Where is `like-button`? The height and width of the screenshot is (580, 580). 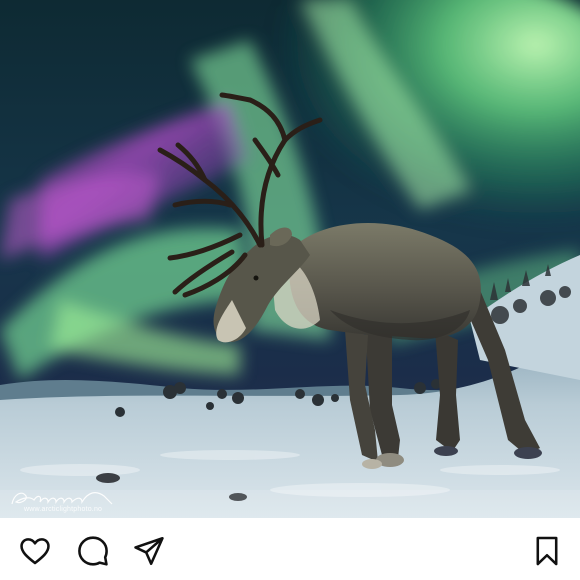 like-button is located at coordinates (35, 551).